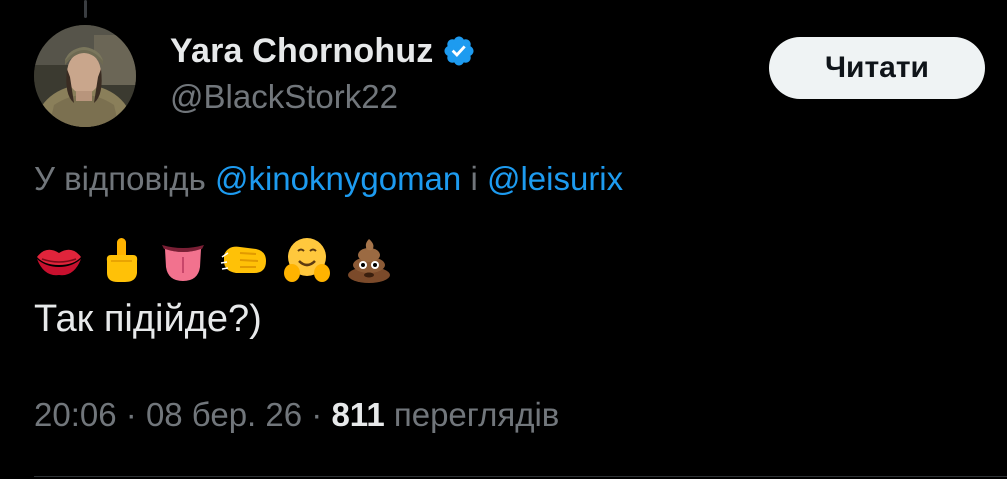 Image resolution: width=1007 pixels, height=479 pixels. What do you see at coordinates (59, 260) in the screenshot?
I see `kiss-lips-icon` at bounding box center [59, 260].